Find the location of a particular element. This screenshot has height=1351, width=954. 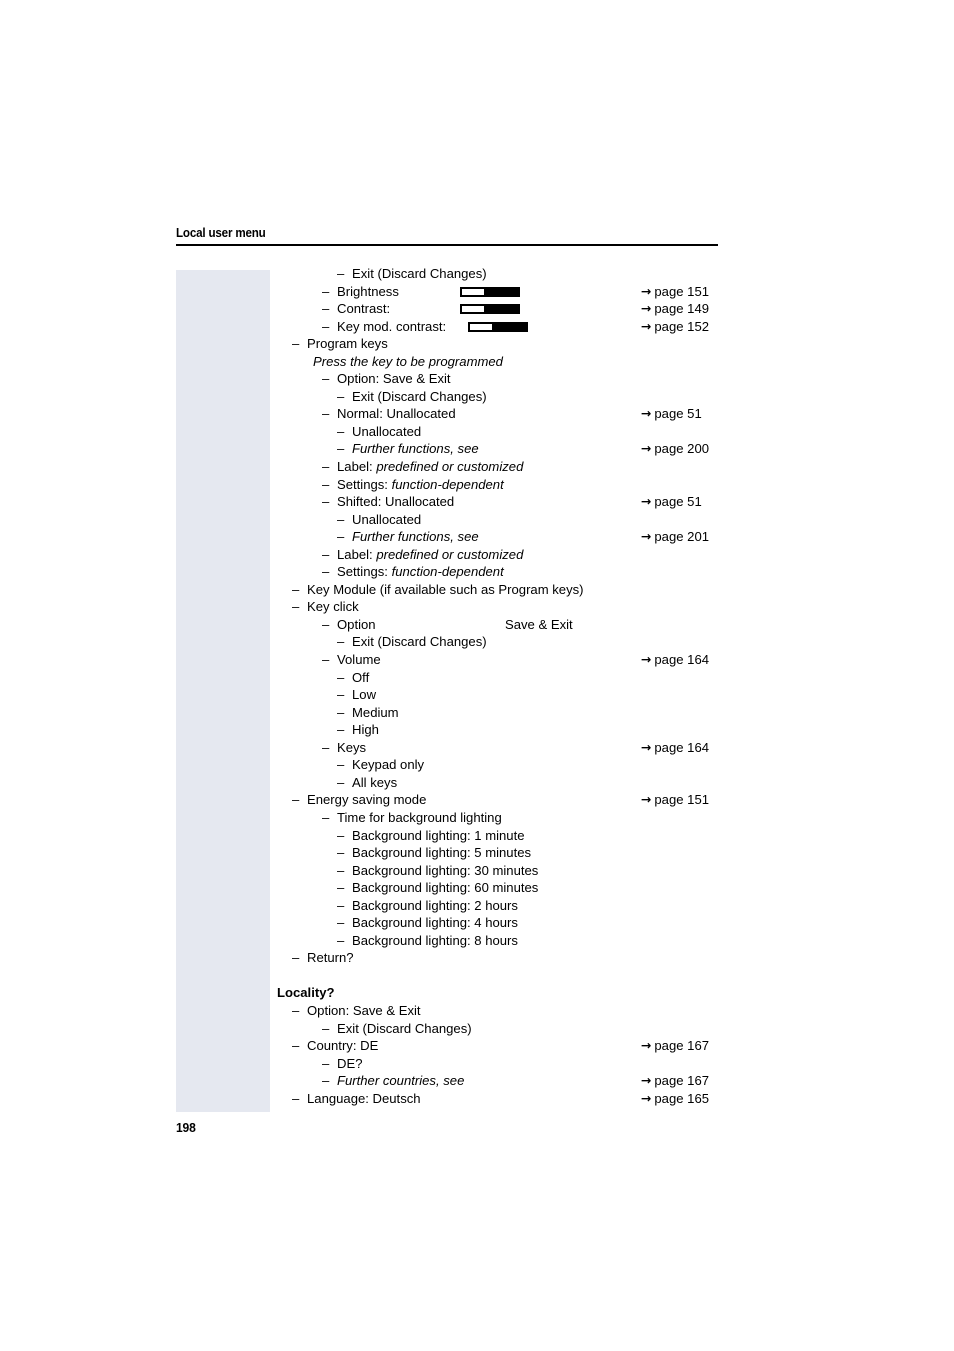

outline-item-label: Energy saving mode is located at coordinates (367, 800).